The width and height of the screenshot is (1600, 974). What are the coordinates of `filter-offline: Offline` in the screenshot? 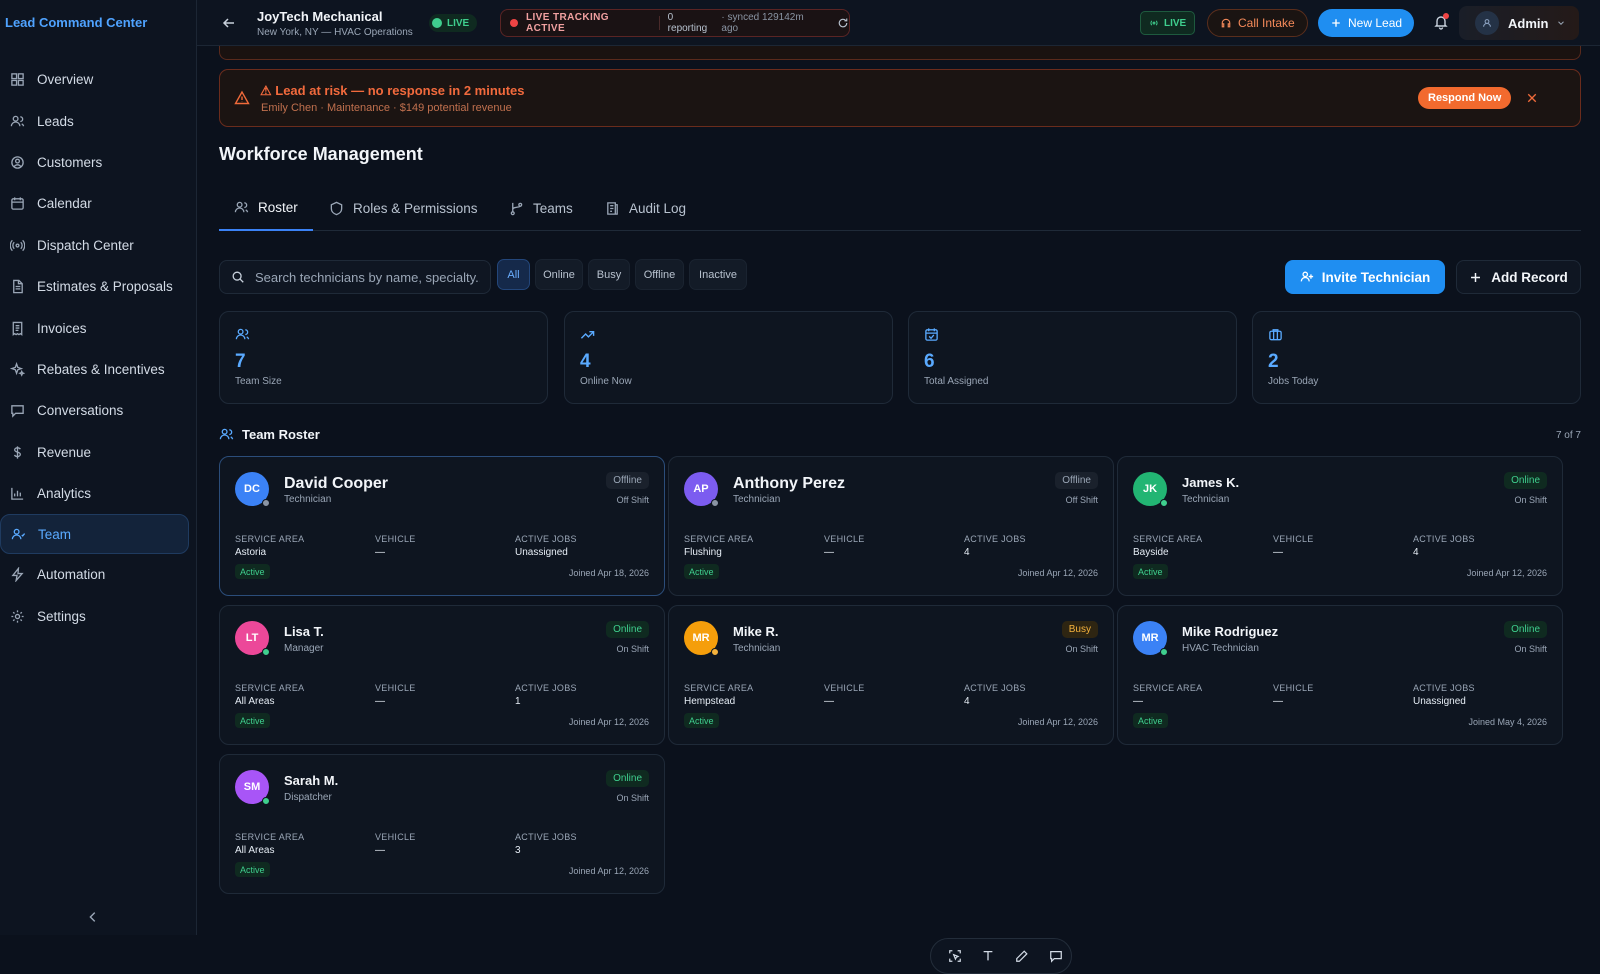 It's located at (659, 274).